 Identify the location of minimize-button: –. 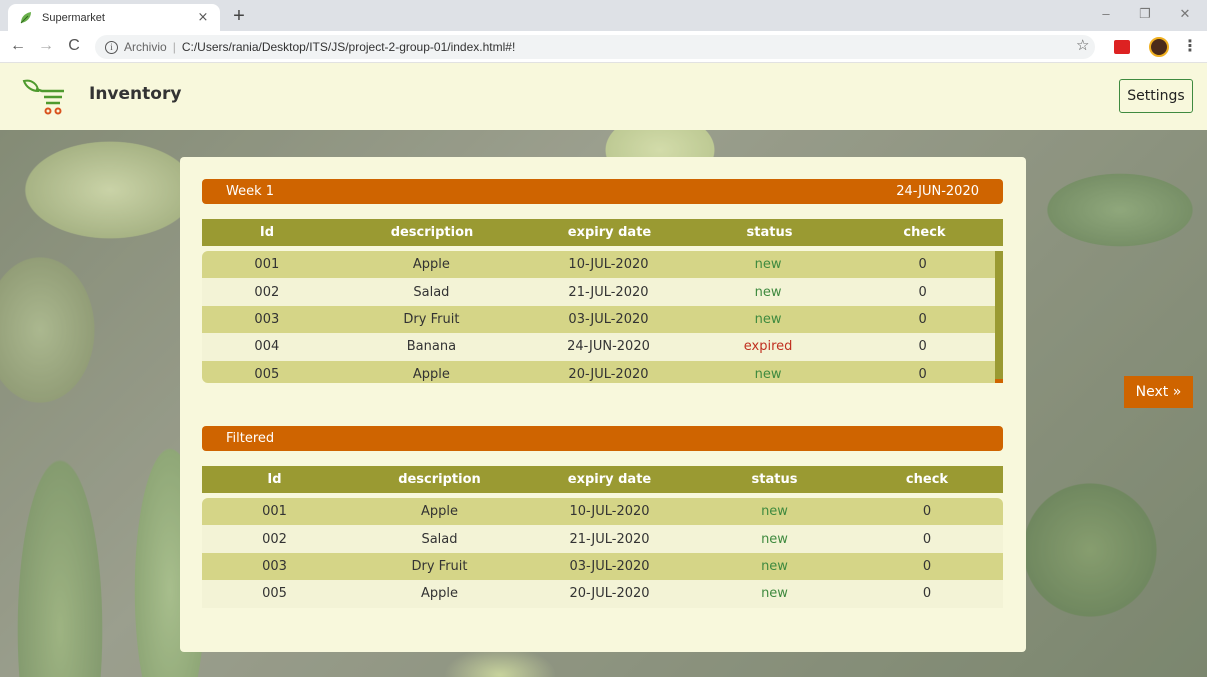
(1106, 13).